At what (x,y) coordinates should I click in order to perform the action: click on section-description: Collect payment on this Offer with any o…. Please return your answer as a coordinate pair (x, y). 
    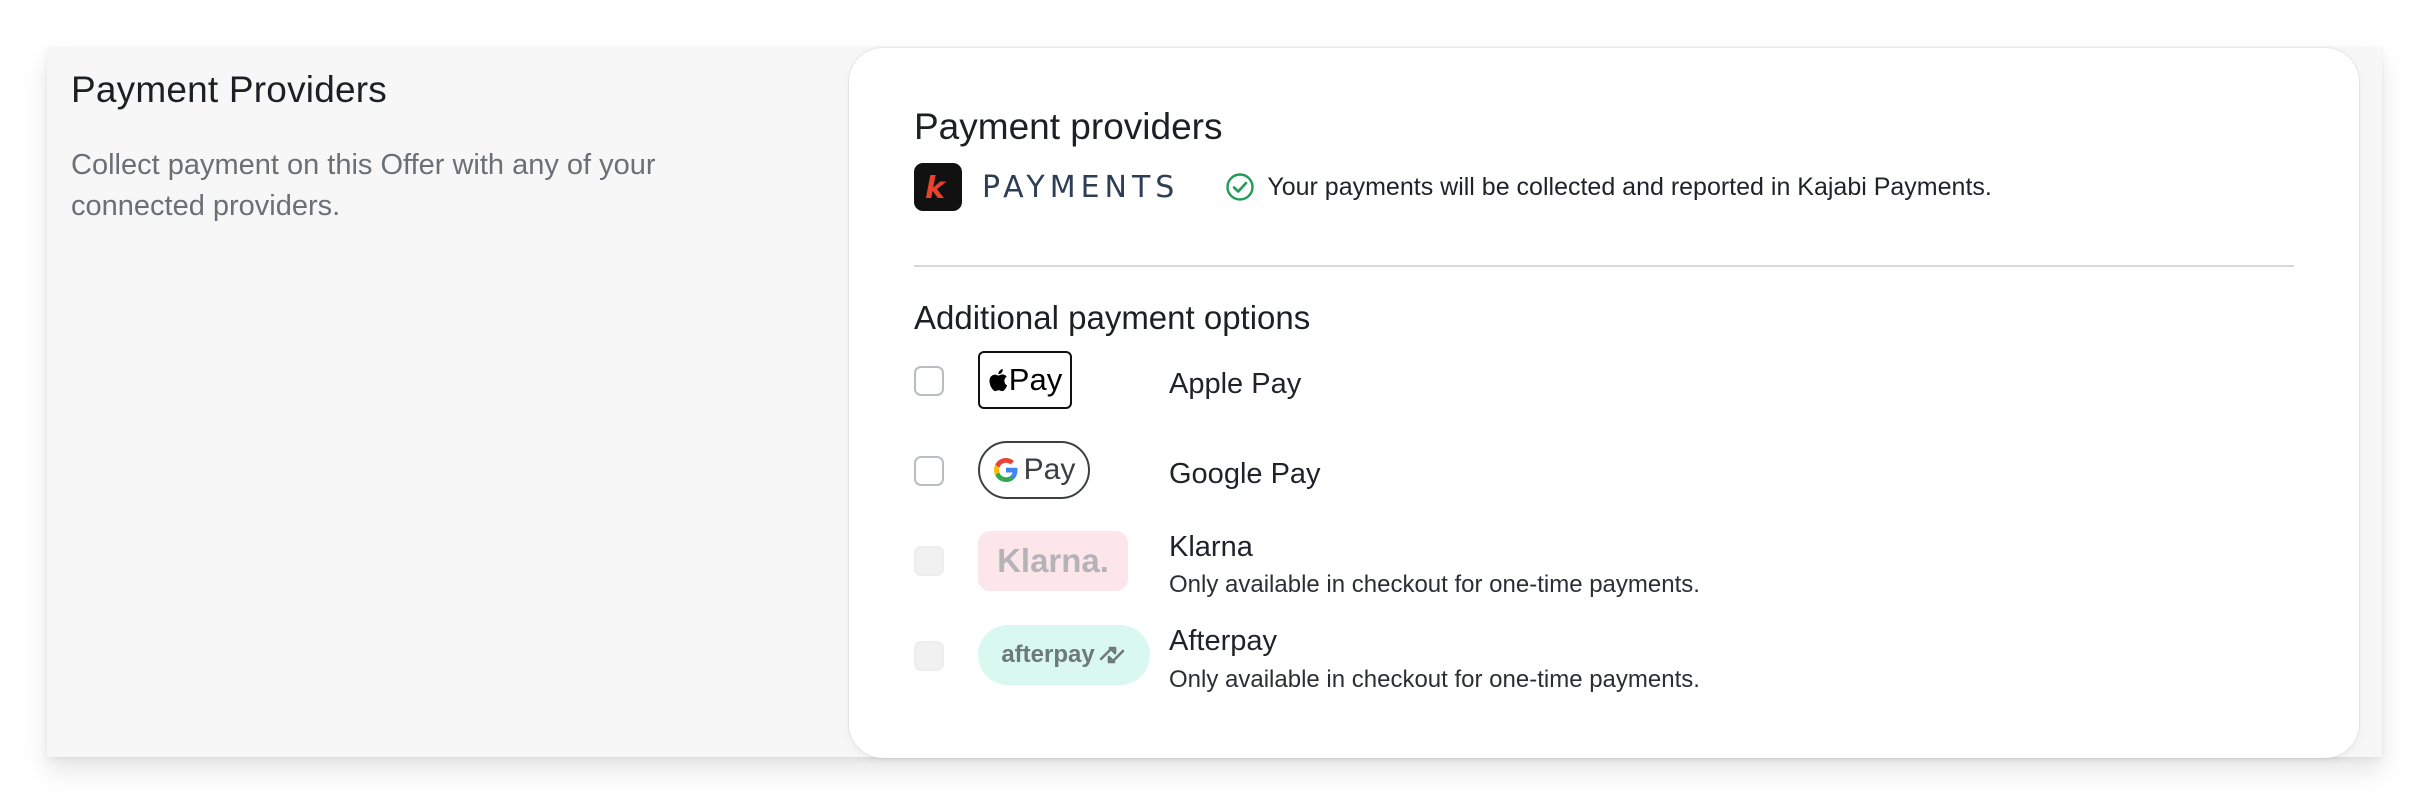
    Looking at the image, I should click on (363, 185).